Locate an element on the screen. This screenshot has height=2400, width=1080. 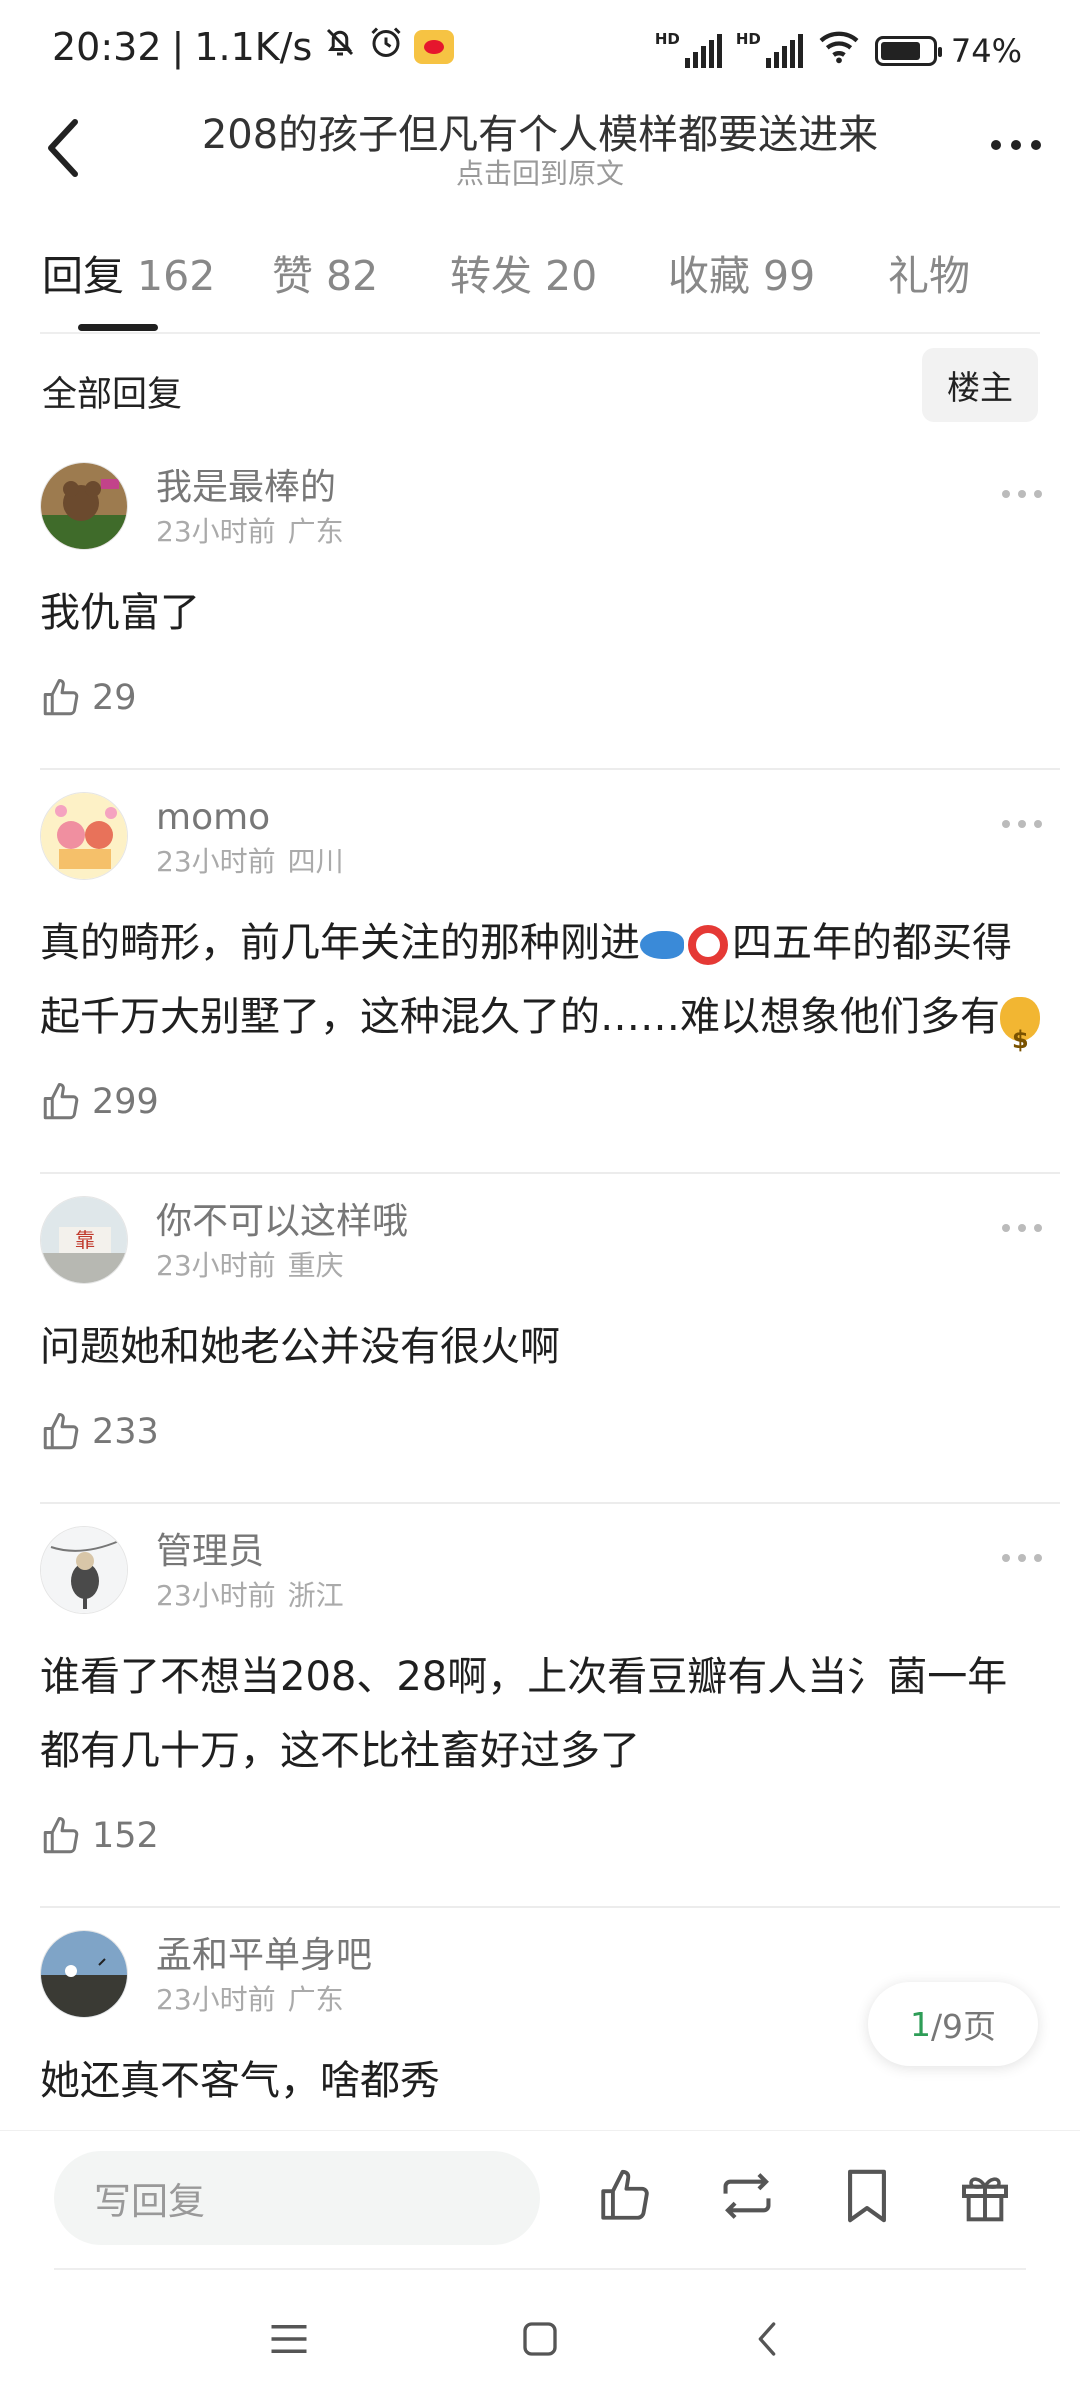
weibo-app-icon is located at coordinates (434, 46).